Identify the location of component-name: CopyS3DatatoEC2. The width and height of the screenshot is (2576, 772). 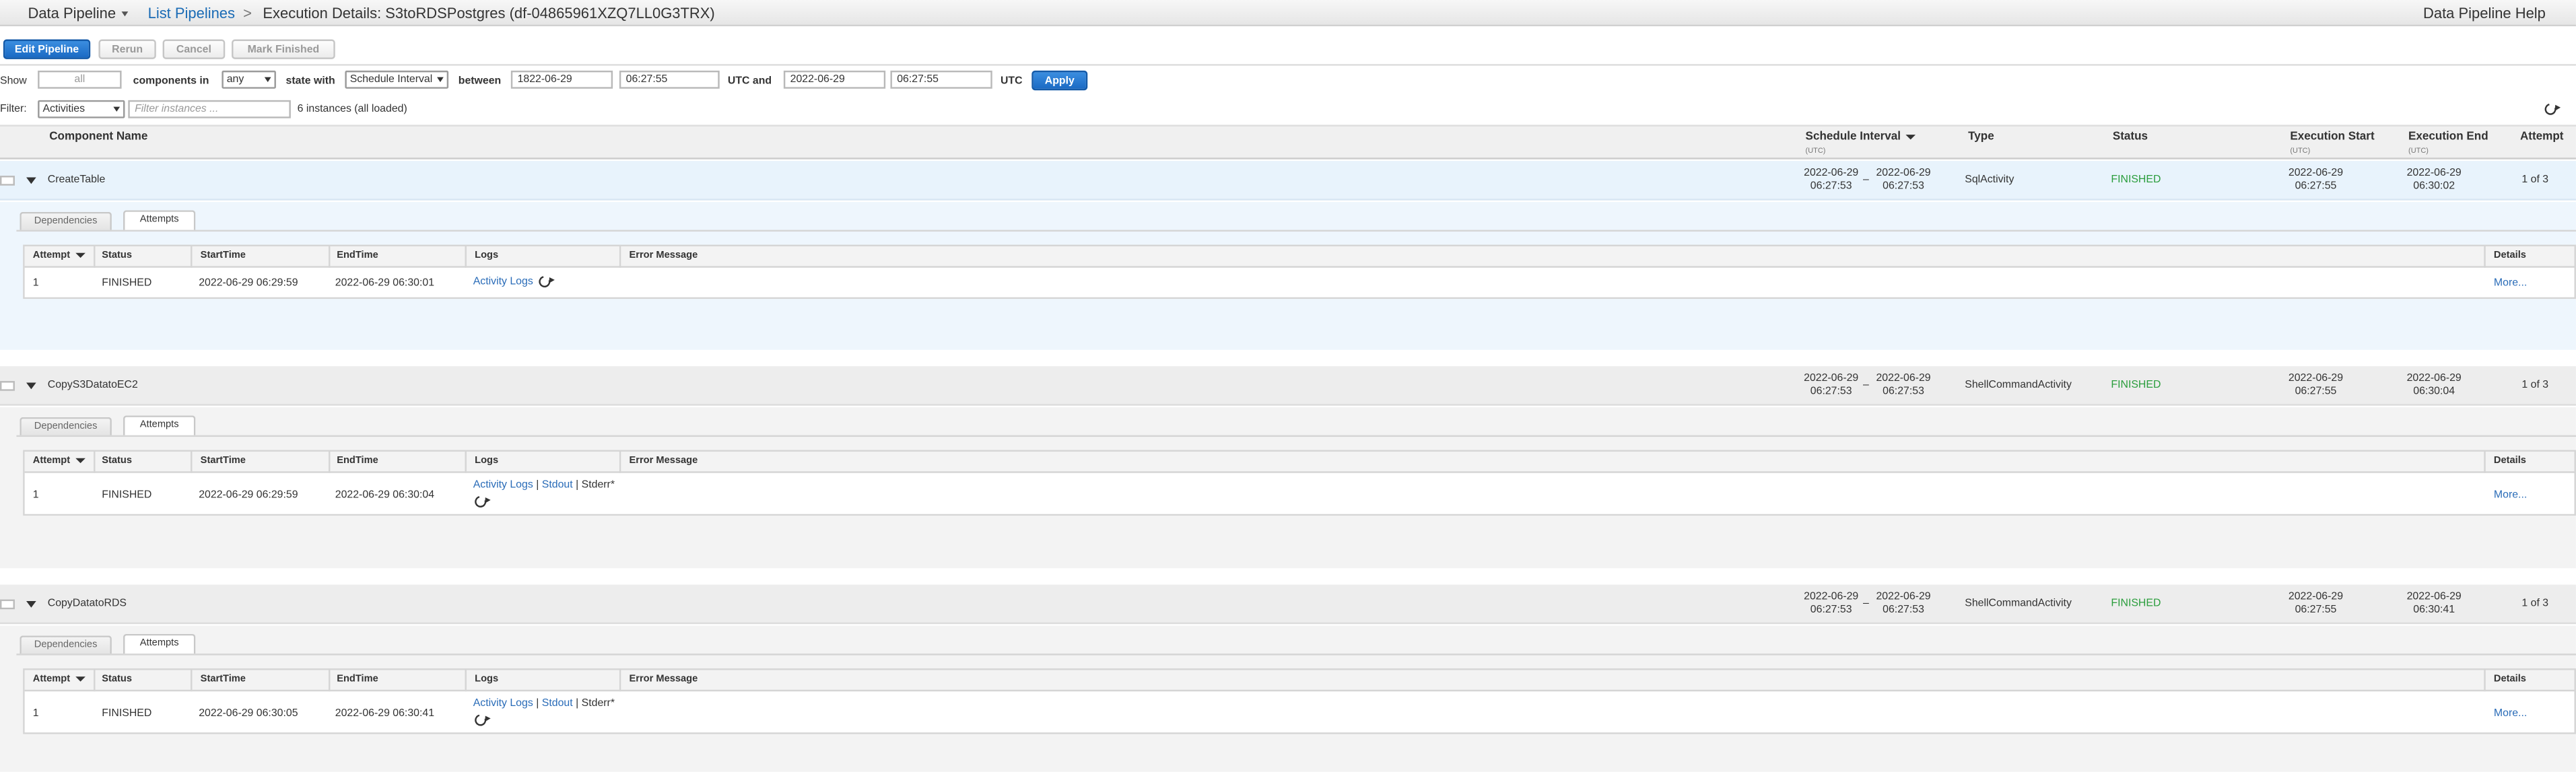
(92, 385).